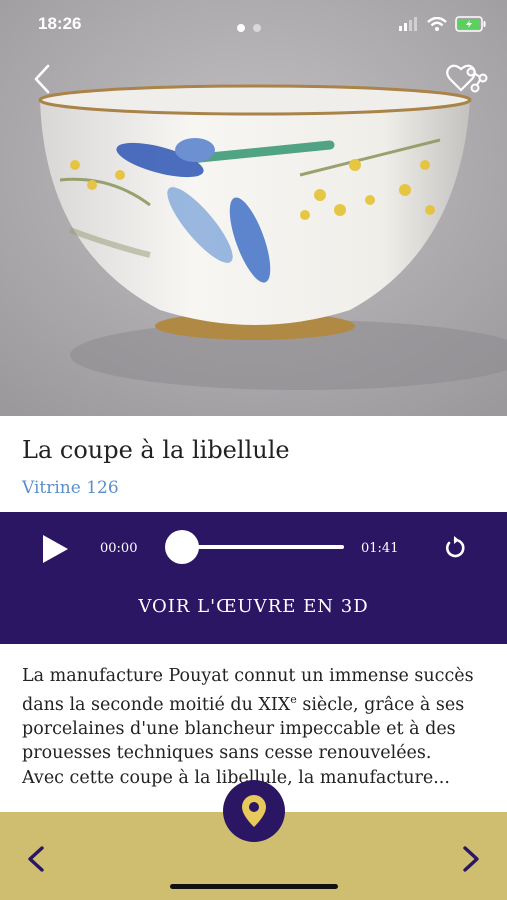  Describe the element at coordinates (156, 450) in the screenshot. I see `artwork-title: La coupe à la libellule` at that location.